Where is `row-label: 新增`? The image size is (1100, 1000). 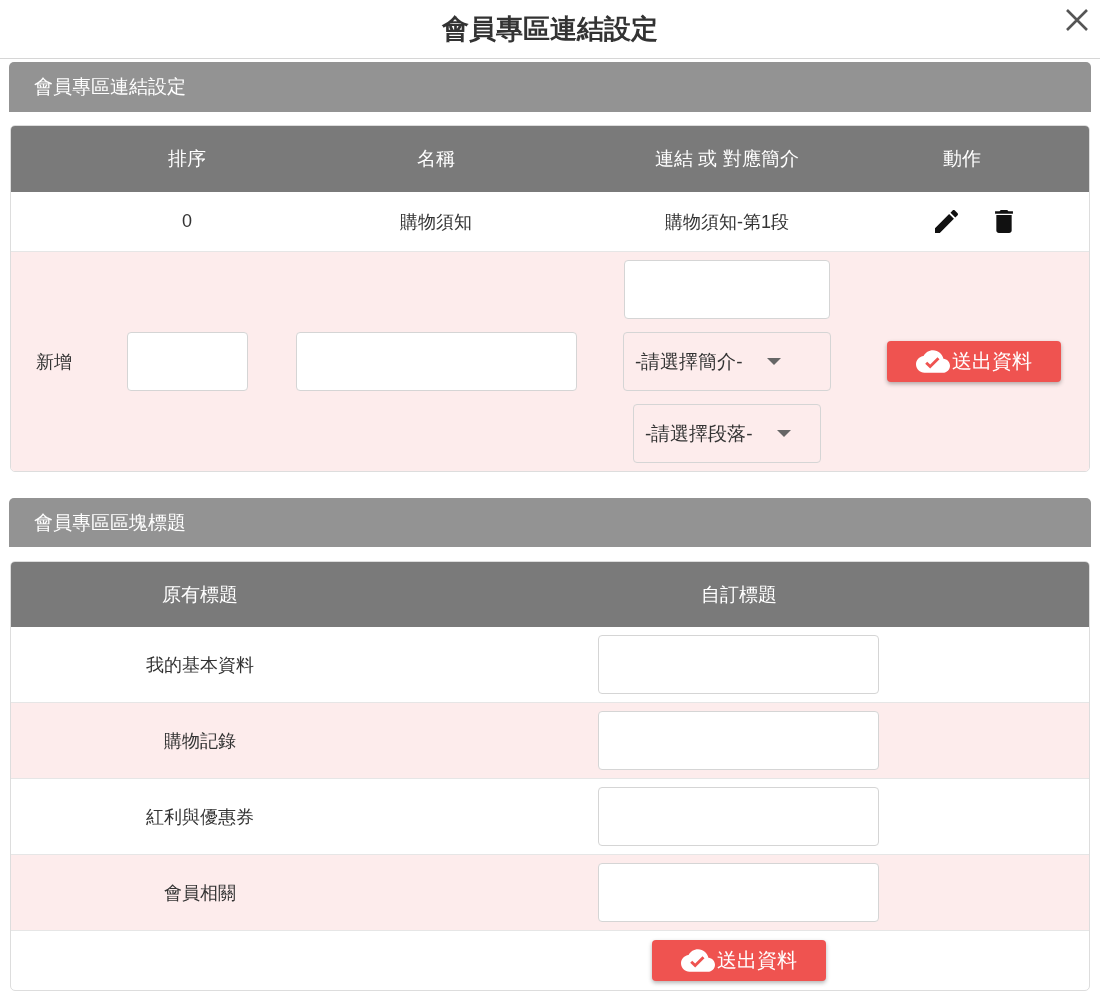
row-label: 新增 is located at coordinates (54, 362).